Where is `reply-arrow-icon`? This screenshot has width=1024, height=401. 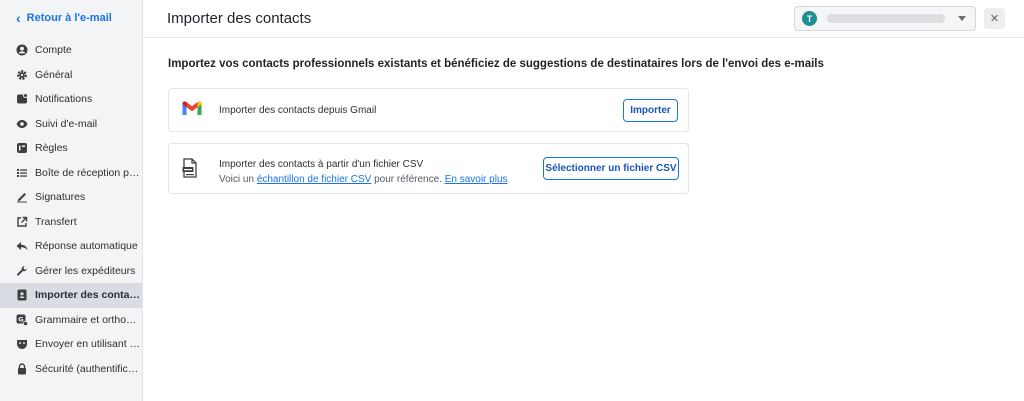
reply-arrow-icon is located at coordinates (22, 246).